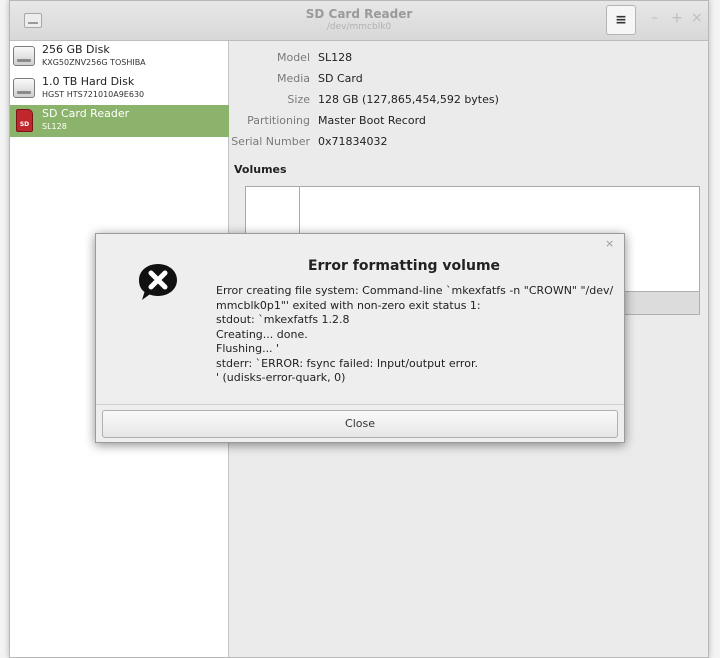  What do you see at coordinates (360, 404) in the screenshot?
I see `dialog-separator` at bounding box center [360, 404].